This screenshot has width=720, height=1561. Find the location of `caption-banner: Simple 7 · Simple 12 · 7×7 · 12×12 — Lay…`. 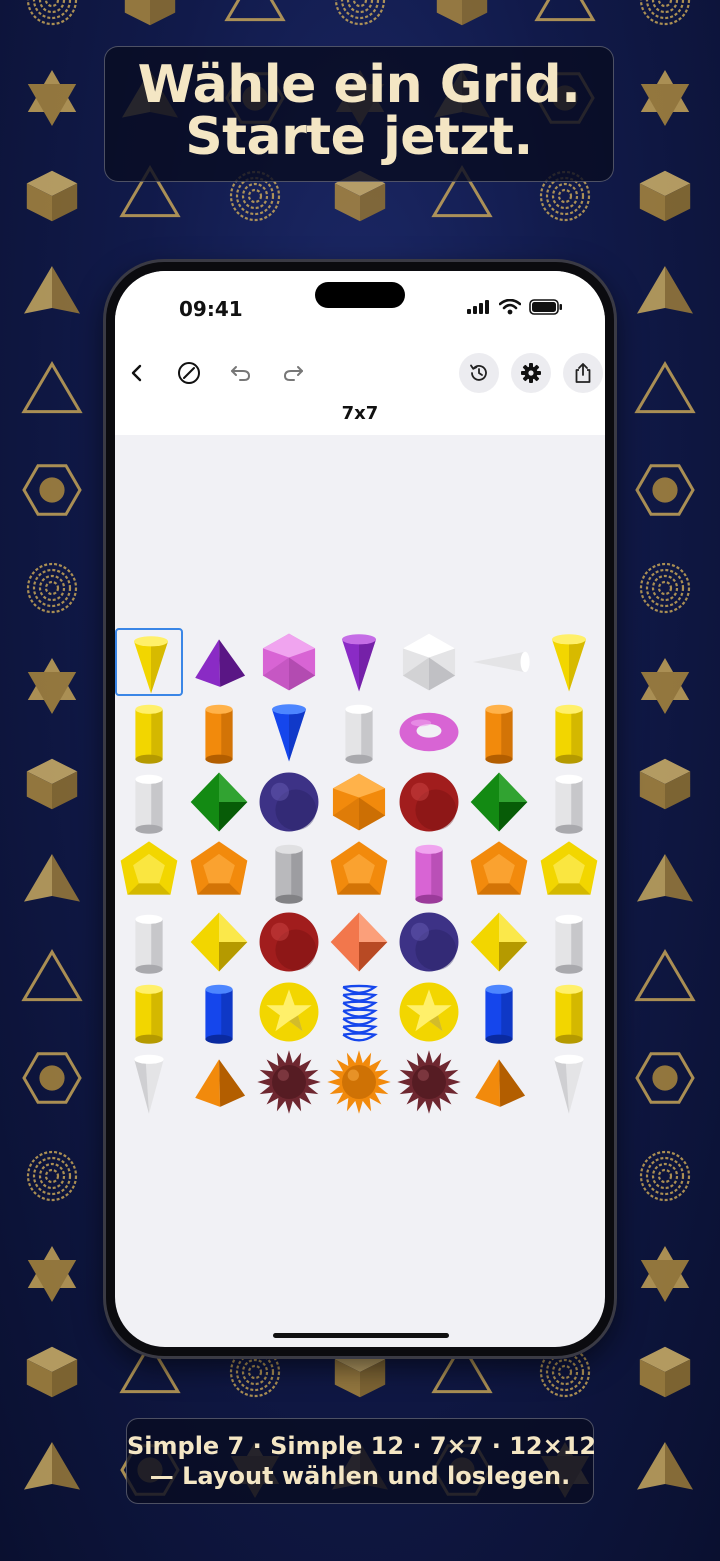

caption-banner: Simple 7 · Simple 12 · 7×7 · 12×12 — Lay… is located at coordinates (361, 1461).